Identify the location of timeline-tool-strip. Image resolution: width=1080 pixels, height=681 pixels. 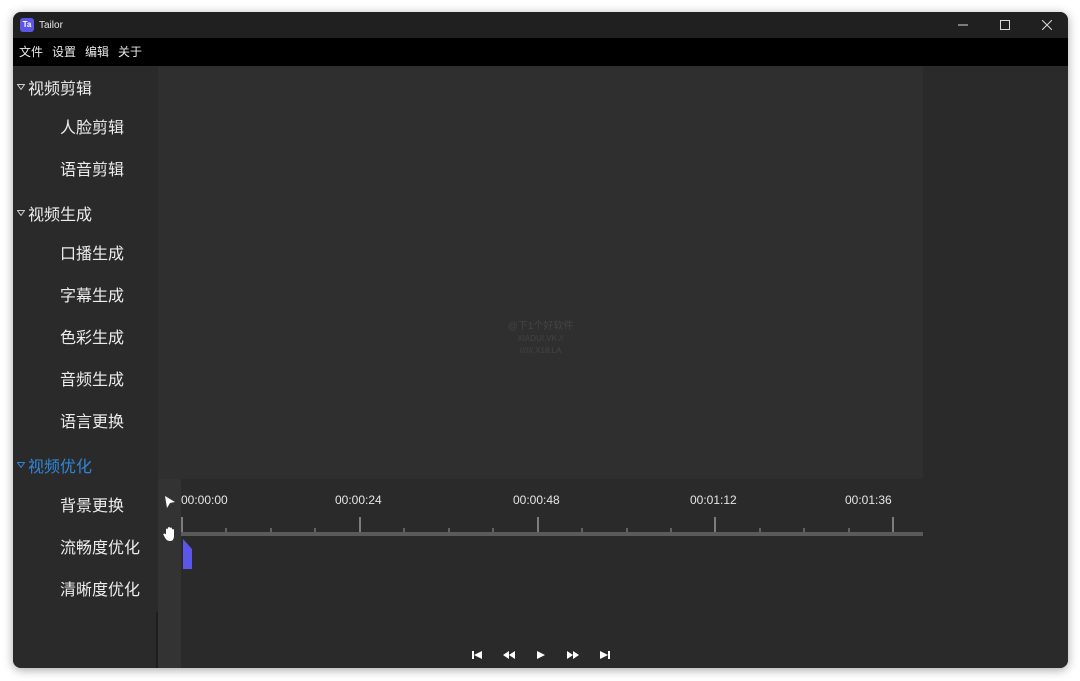
(169, 573).